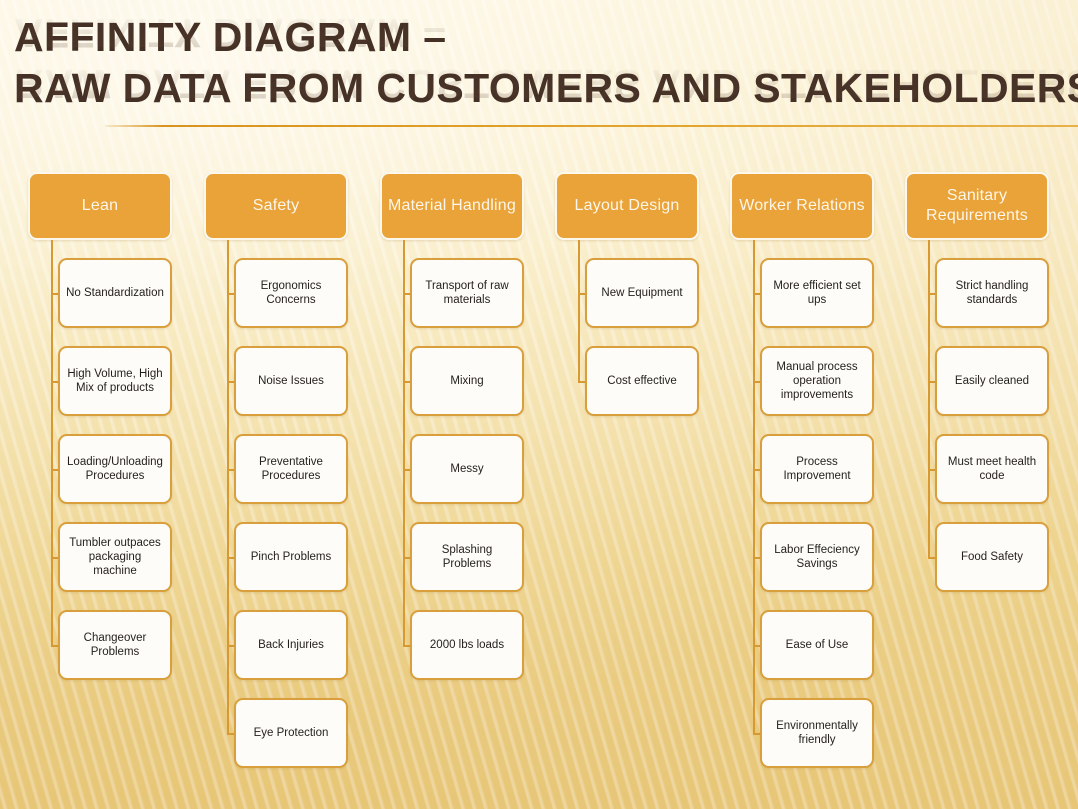  Describe the element at coordinates (754, 486) in the screenshot. I see `connector-trunk-worker-relations` at that location.